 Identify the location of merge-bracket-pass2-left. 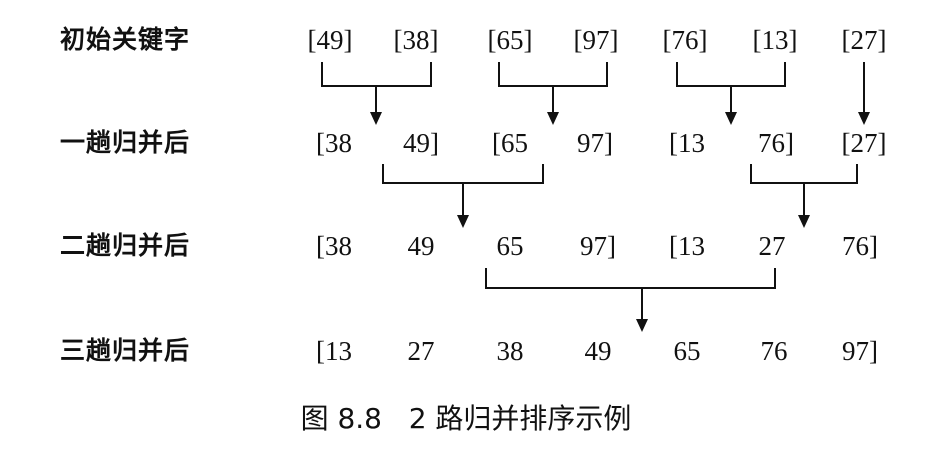
(463, 196).